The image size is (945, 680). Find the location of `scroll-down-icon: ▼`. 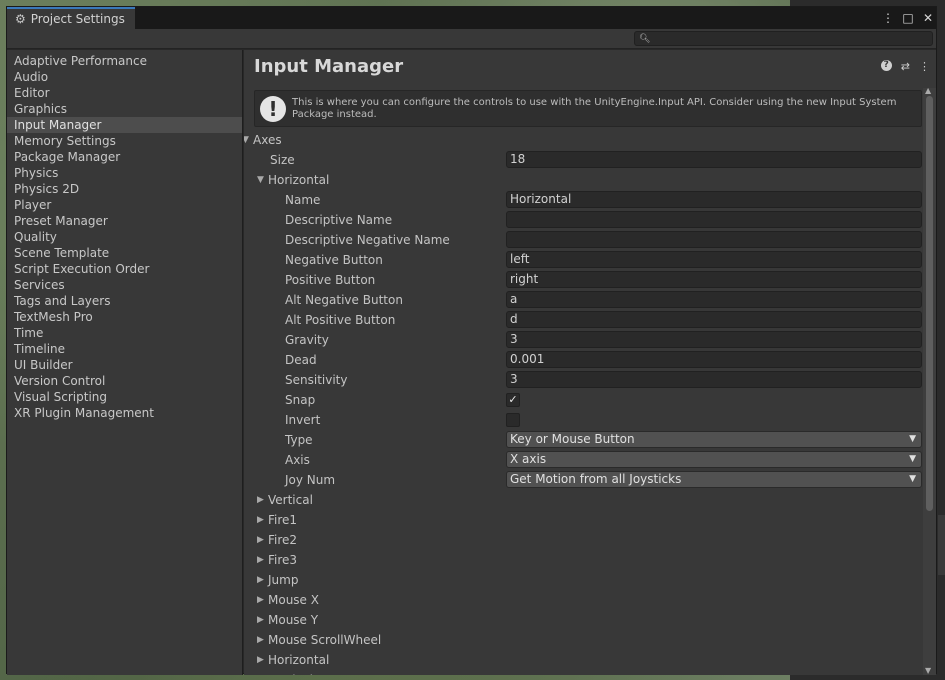

scroll-down-icon: ▼ is located at coordinates (928, 670).